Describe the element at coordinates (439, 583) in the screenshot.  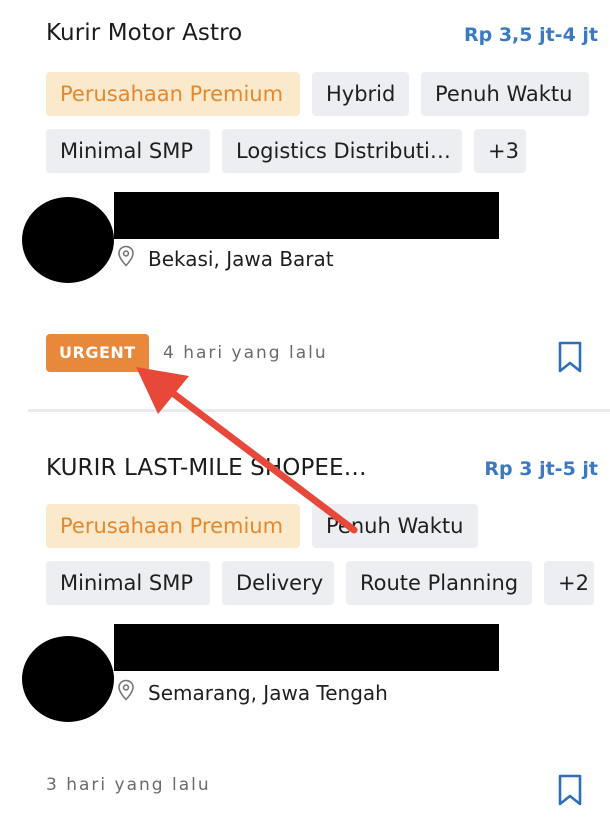
I see `tag-skill: Route Planning` at that location.